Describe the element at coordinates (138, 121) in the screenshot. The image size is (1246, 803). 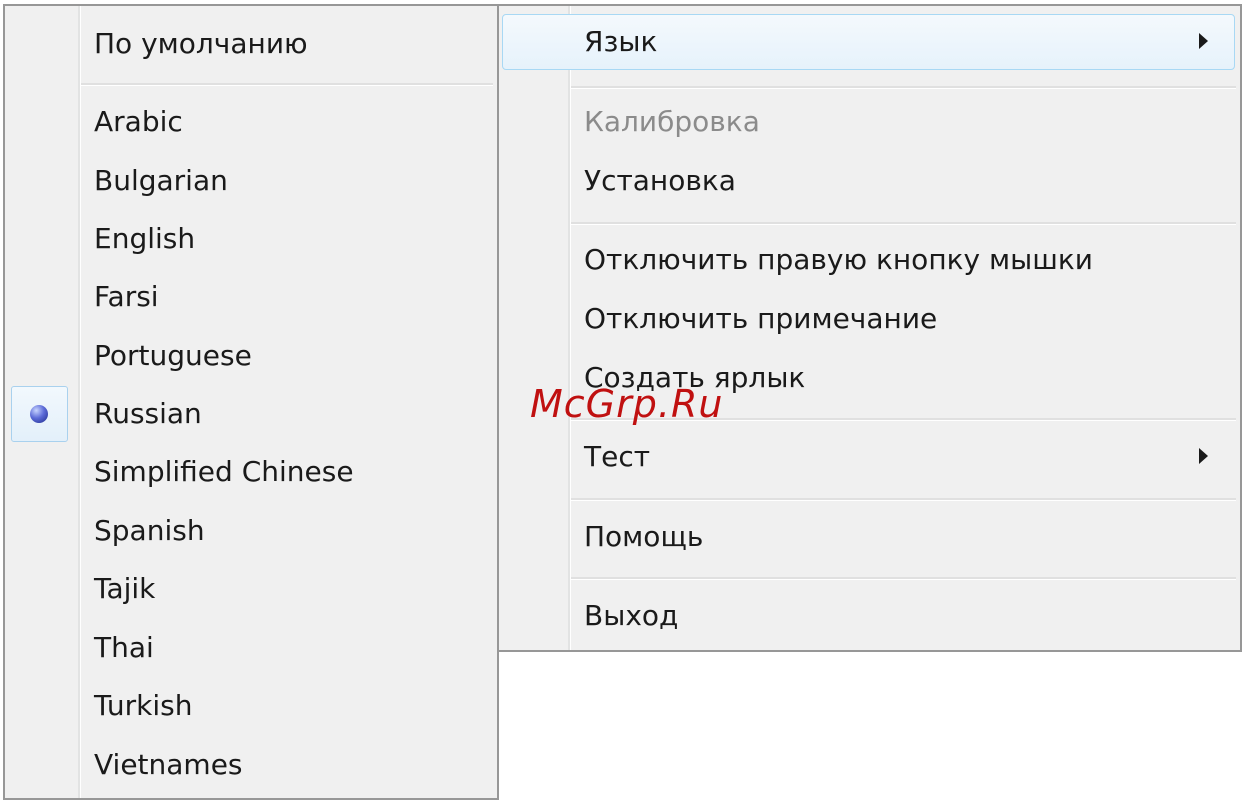
I see `language-label: Arabic` at that location.